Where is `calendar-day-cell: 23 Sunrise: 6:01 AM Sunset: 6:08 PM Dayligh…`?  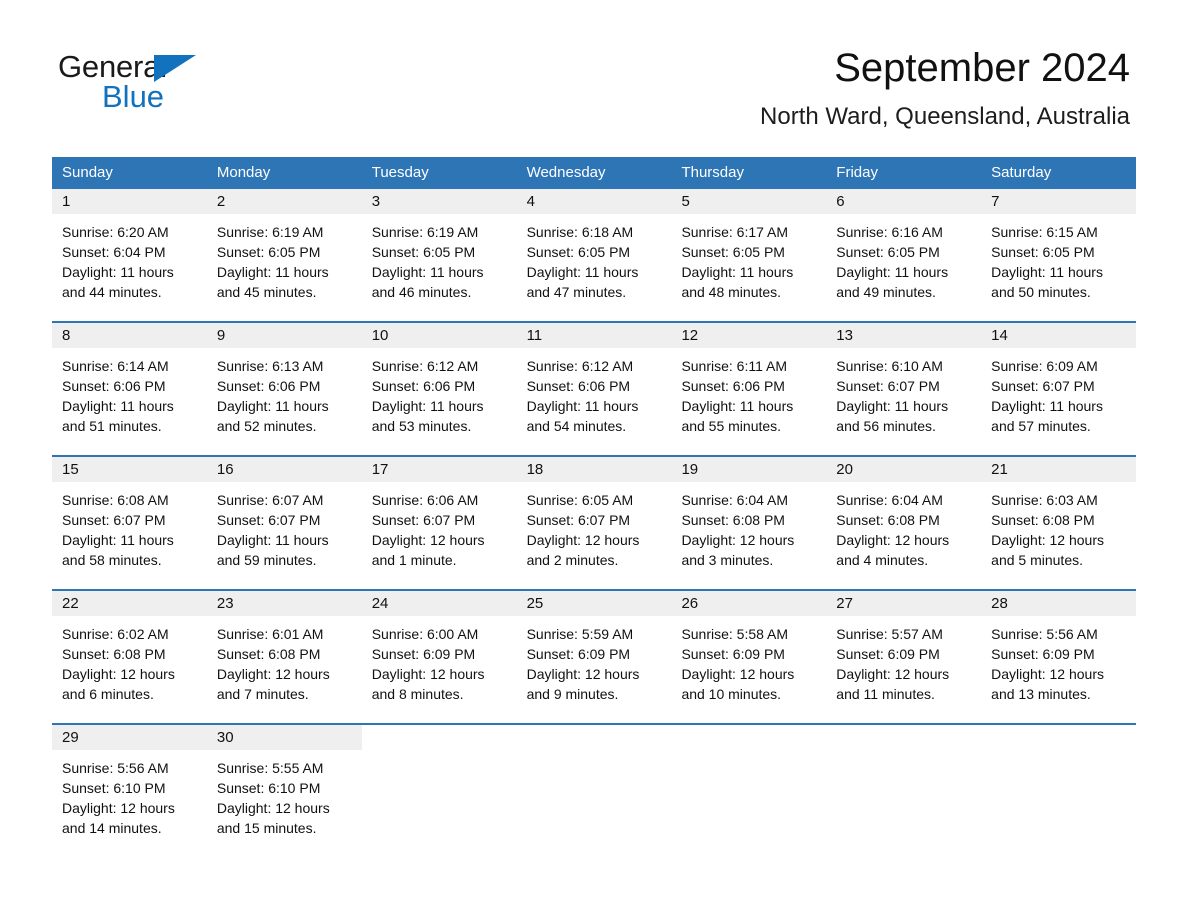
calendar-day-cell: 23 Sunrise: 6:01 AM Sunset: 6:08 PM Dayligh… is located at coordinates (284, 652).